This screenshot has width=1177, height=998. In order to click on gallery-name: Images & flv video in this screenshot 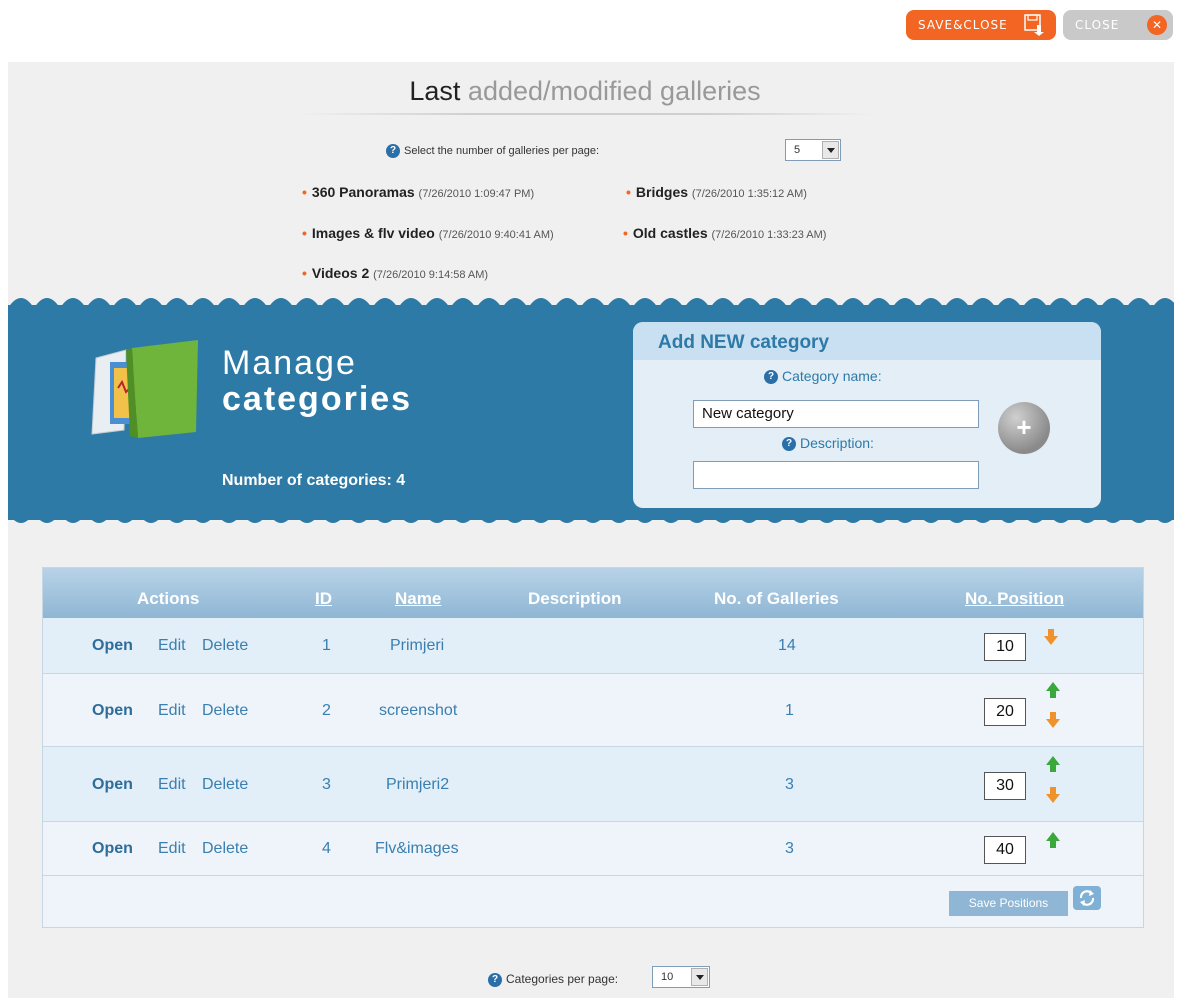, I will do `click(373, 233)`.